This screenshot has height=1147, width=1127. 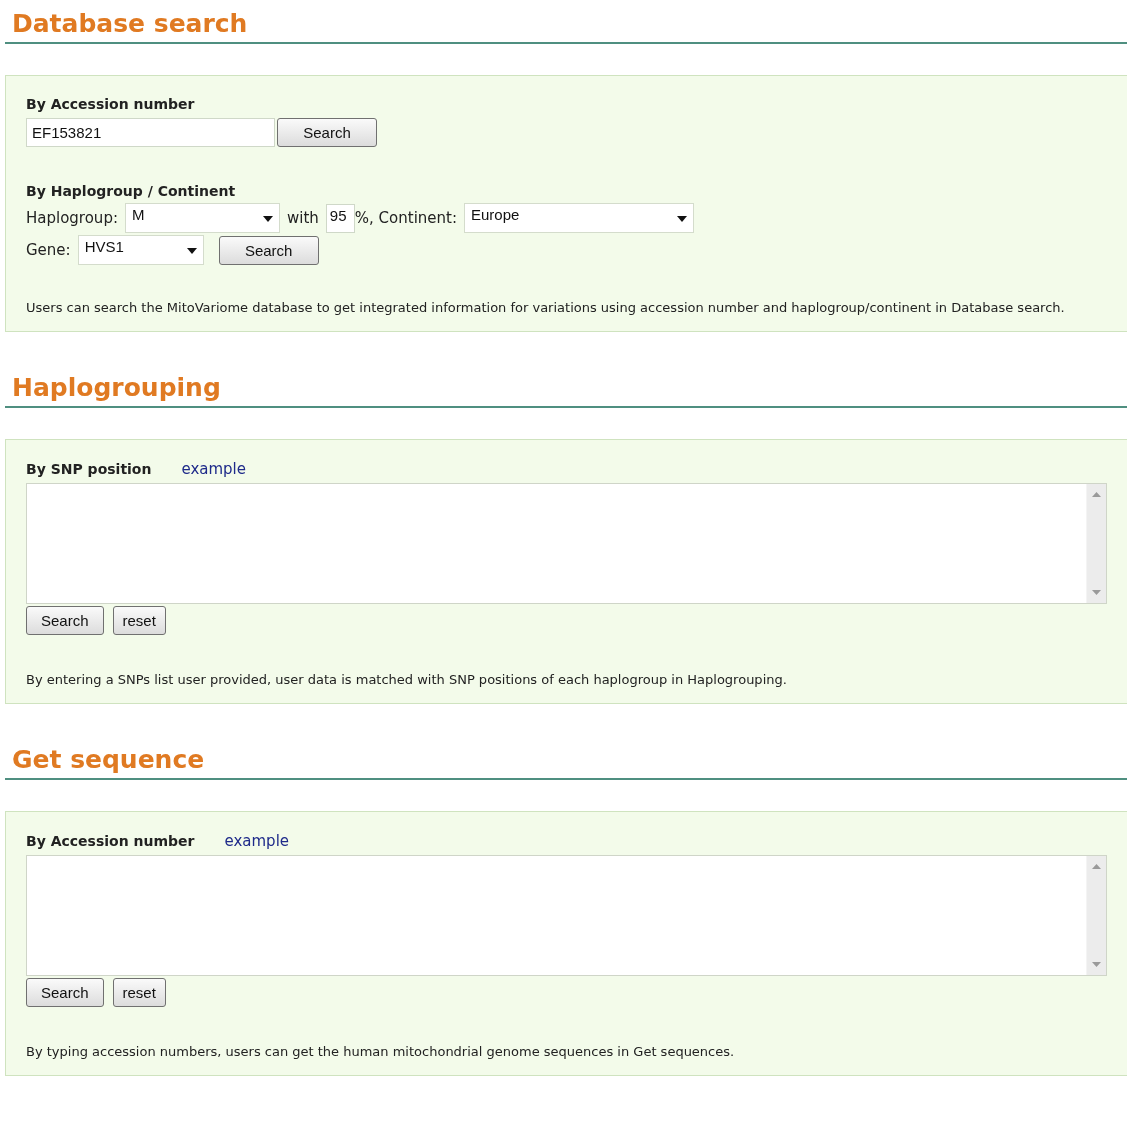 What do you see at coordinates (140, 250) in the screenshot?
I see `gene-select: HVS1` at bounding box center [140, 250].